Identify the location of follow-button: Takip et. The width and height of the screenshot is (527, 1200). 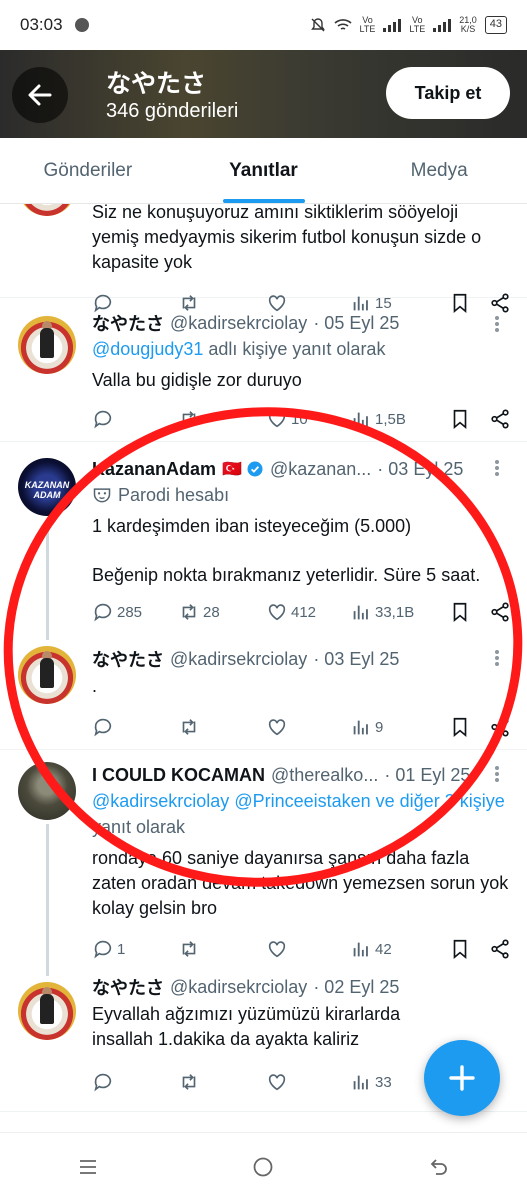
(448, 93).